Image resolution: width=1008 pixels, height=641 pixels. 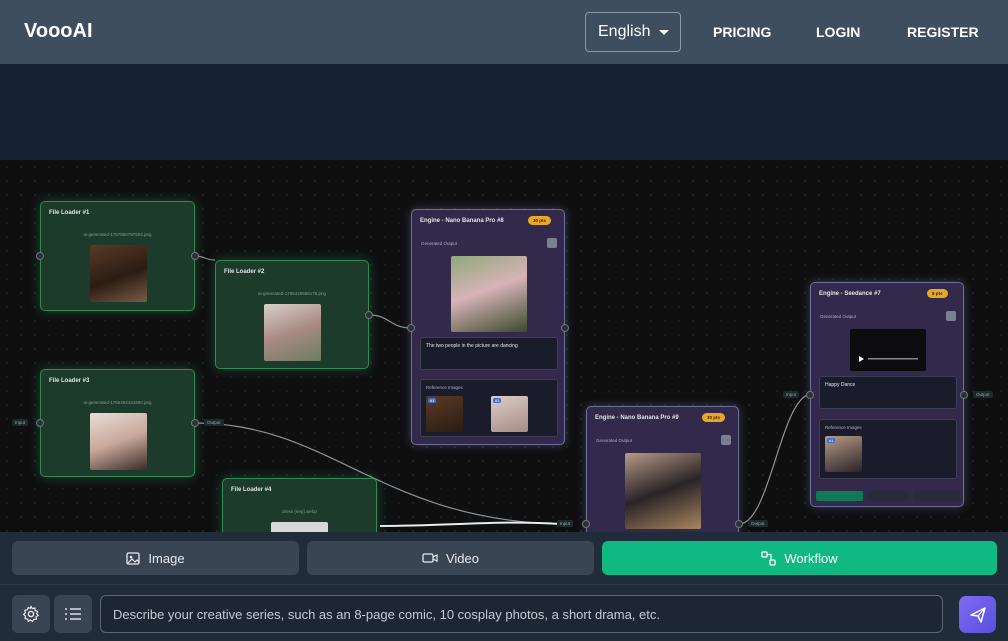 I want to click on wire-loader2-engine8, so click(x=390, y=321).